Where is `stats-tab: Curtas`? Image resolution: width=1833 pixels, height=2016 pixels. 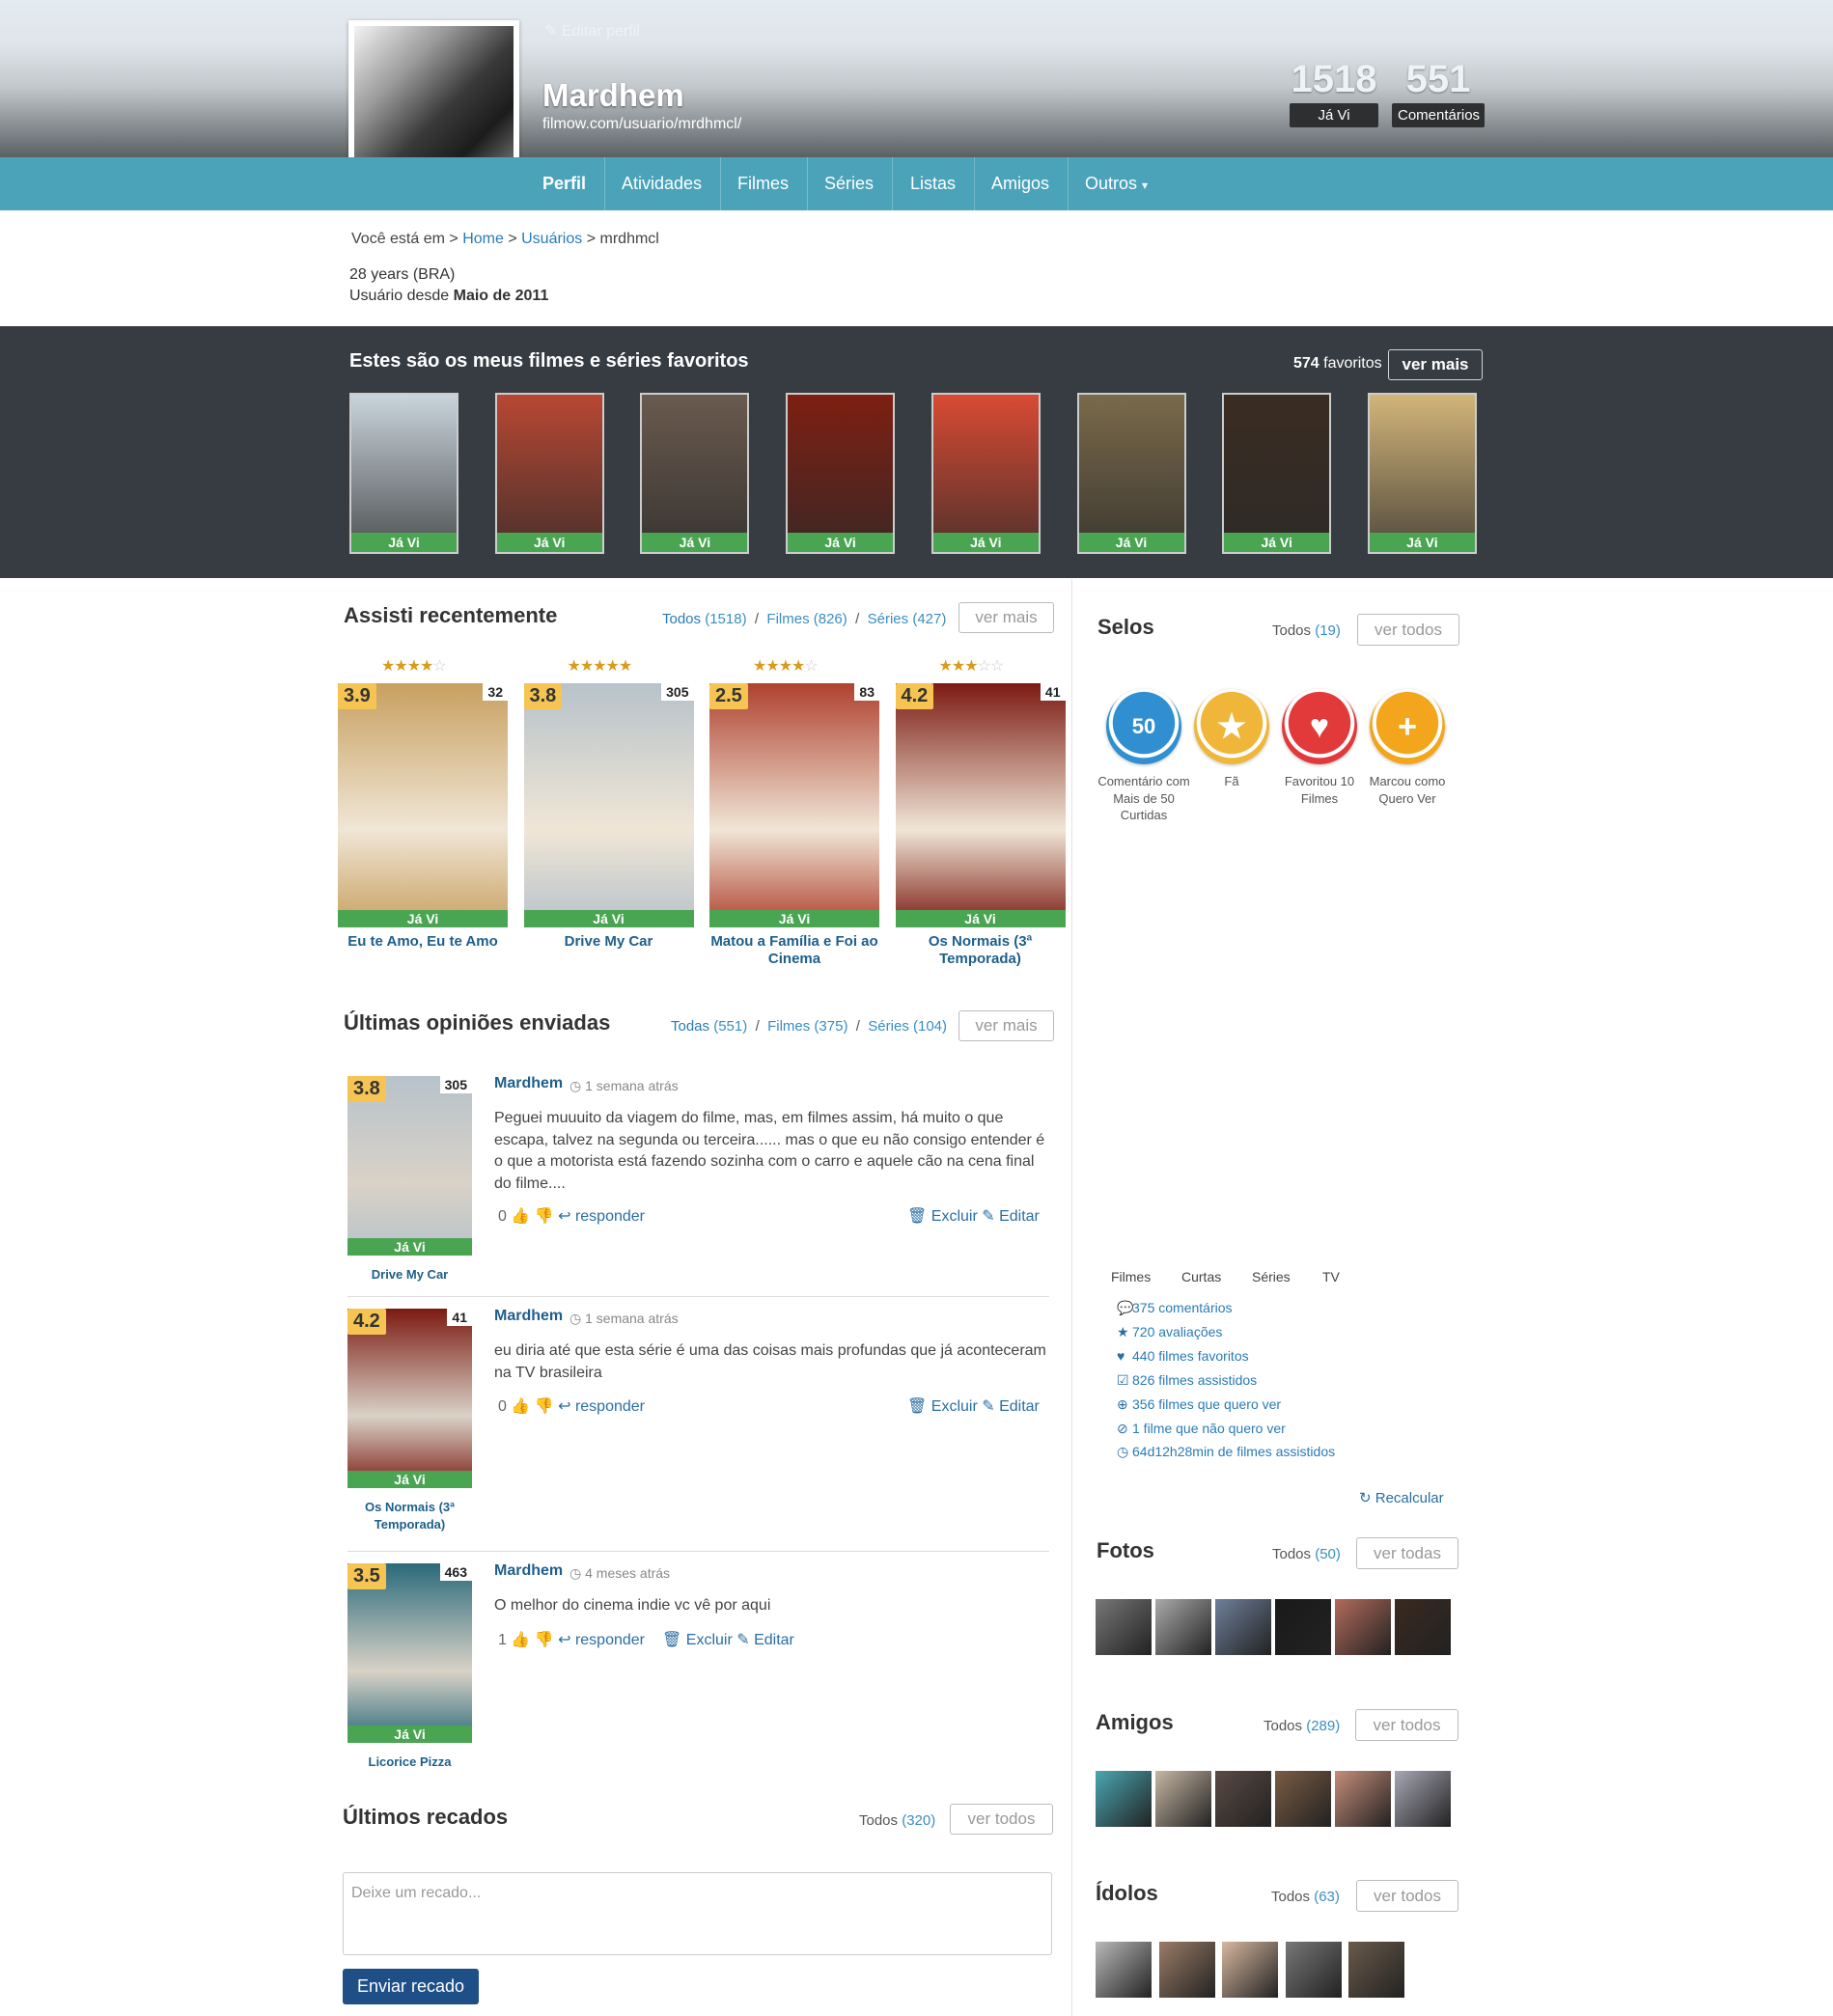
stats-tab: Curtas is located at coordinates (1201, 1276).